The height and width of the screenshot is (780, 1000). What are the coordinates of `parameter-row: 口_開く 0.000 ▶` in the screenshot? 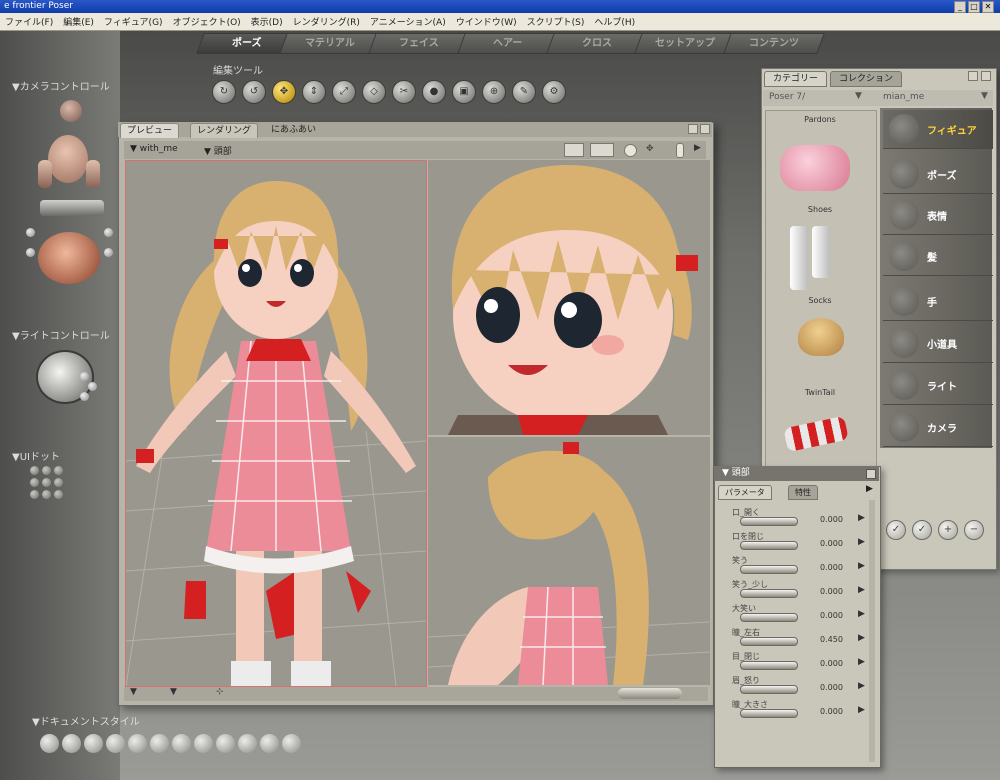 It's located at (794, 519).